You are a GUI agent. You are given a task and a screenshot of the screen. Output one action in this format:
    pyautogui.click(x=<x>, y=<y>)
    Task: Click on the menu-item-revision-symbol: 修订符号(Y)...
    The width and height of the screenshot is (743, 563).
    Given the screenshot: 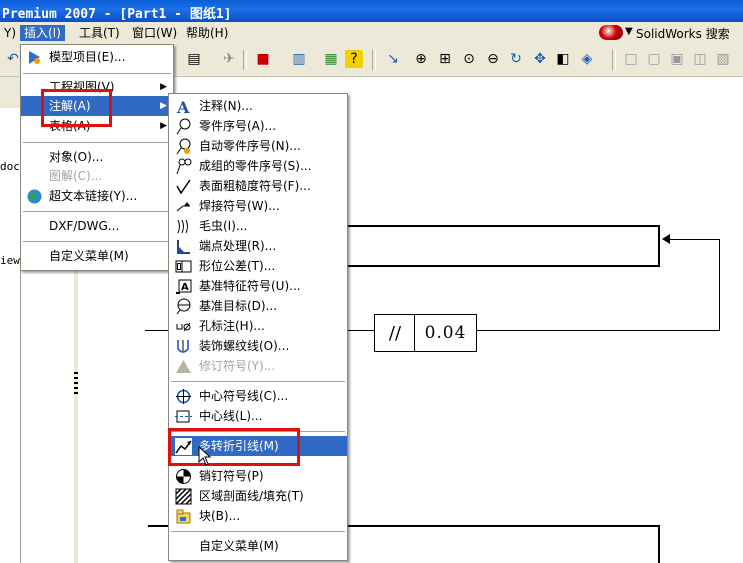 What is the action you would take?
    pyautogui.click(x=258, y=366)
    